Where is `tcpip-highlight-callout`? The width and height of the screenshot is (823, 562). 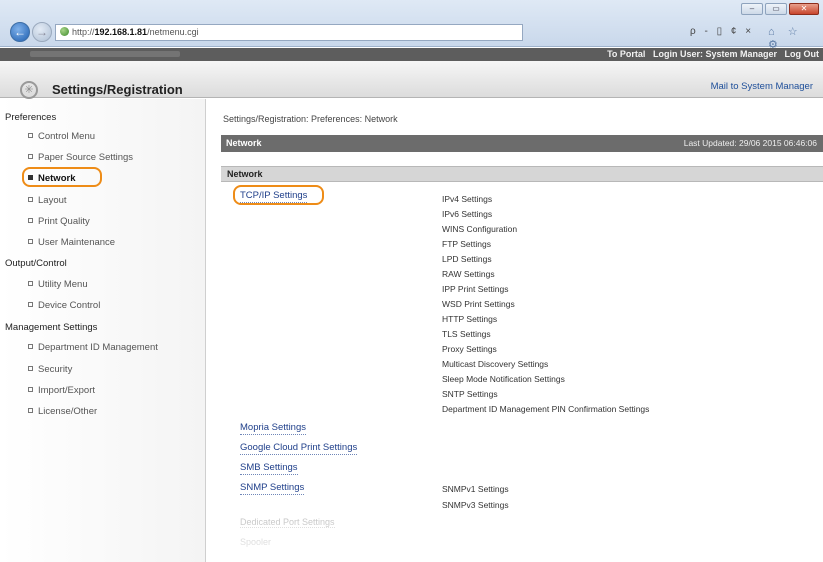 tcpip-highlight-callout is located at coordinates (278, 195).